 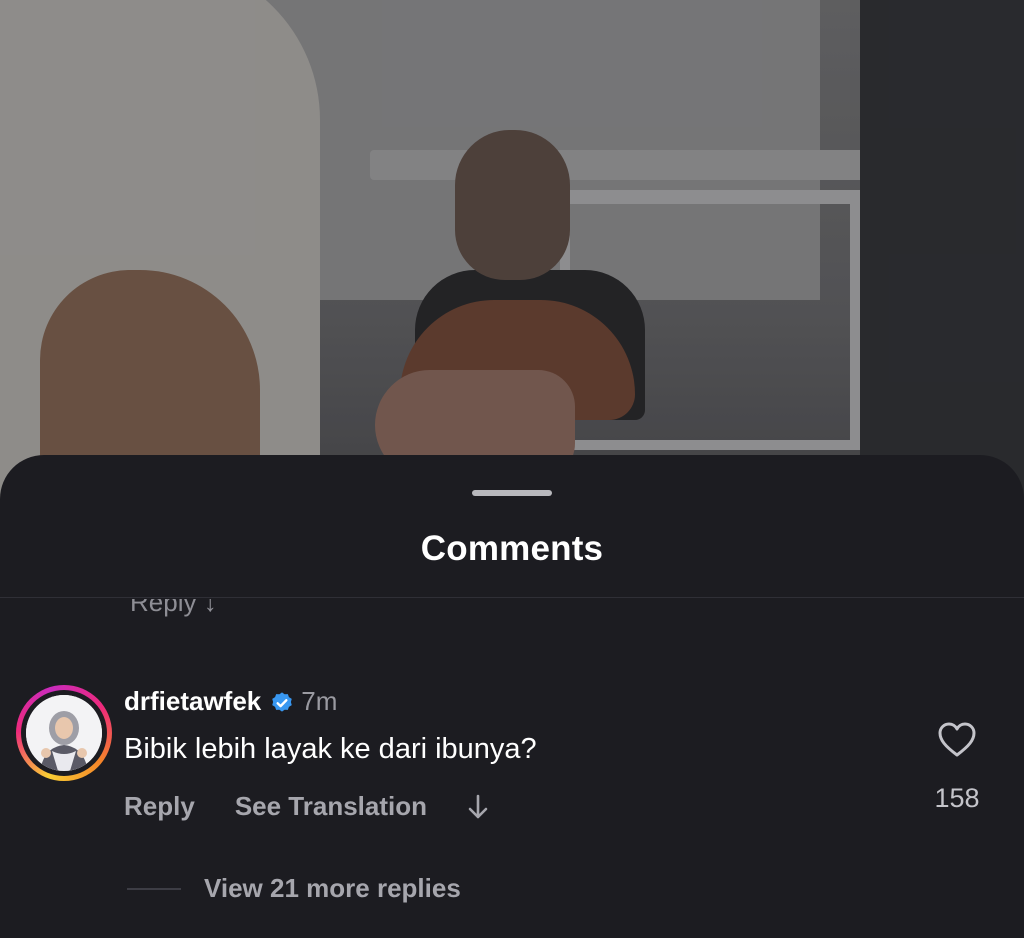 What do you see at coordinates (957, 740) in the screenshot?
I see `heart-outline-icon` at bounding box center [957, 740].